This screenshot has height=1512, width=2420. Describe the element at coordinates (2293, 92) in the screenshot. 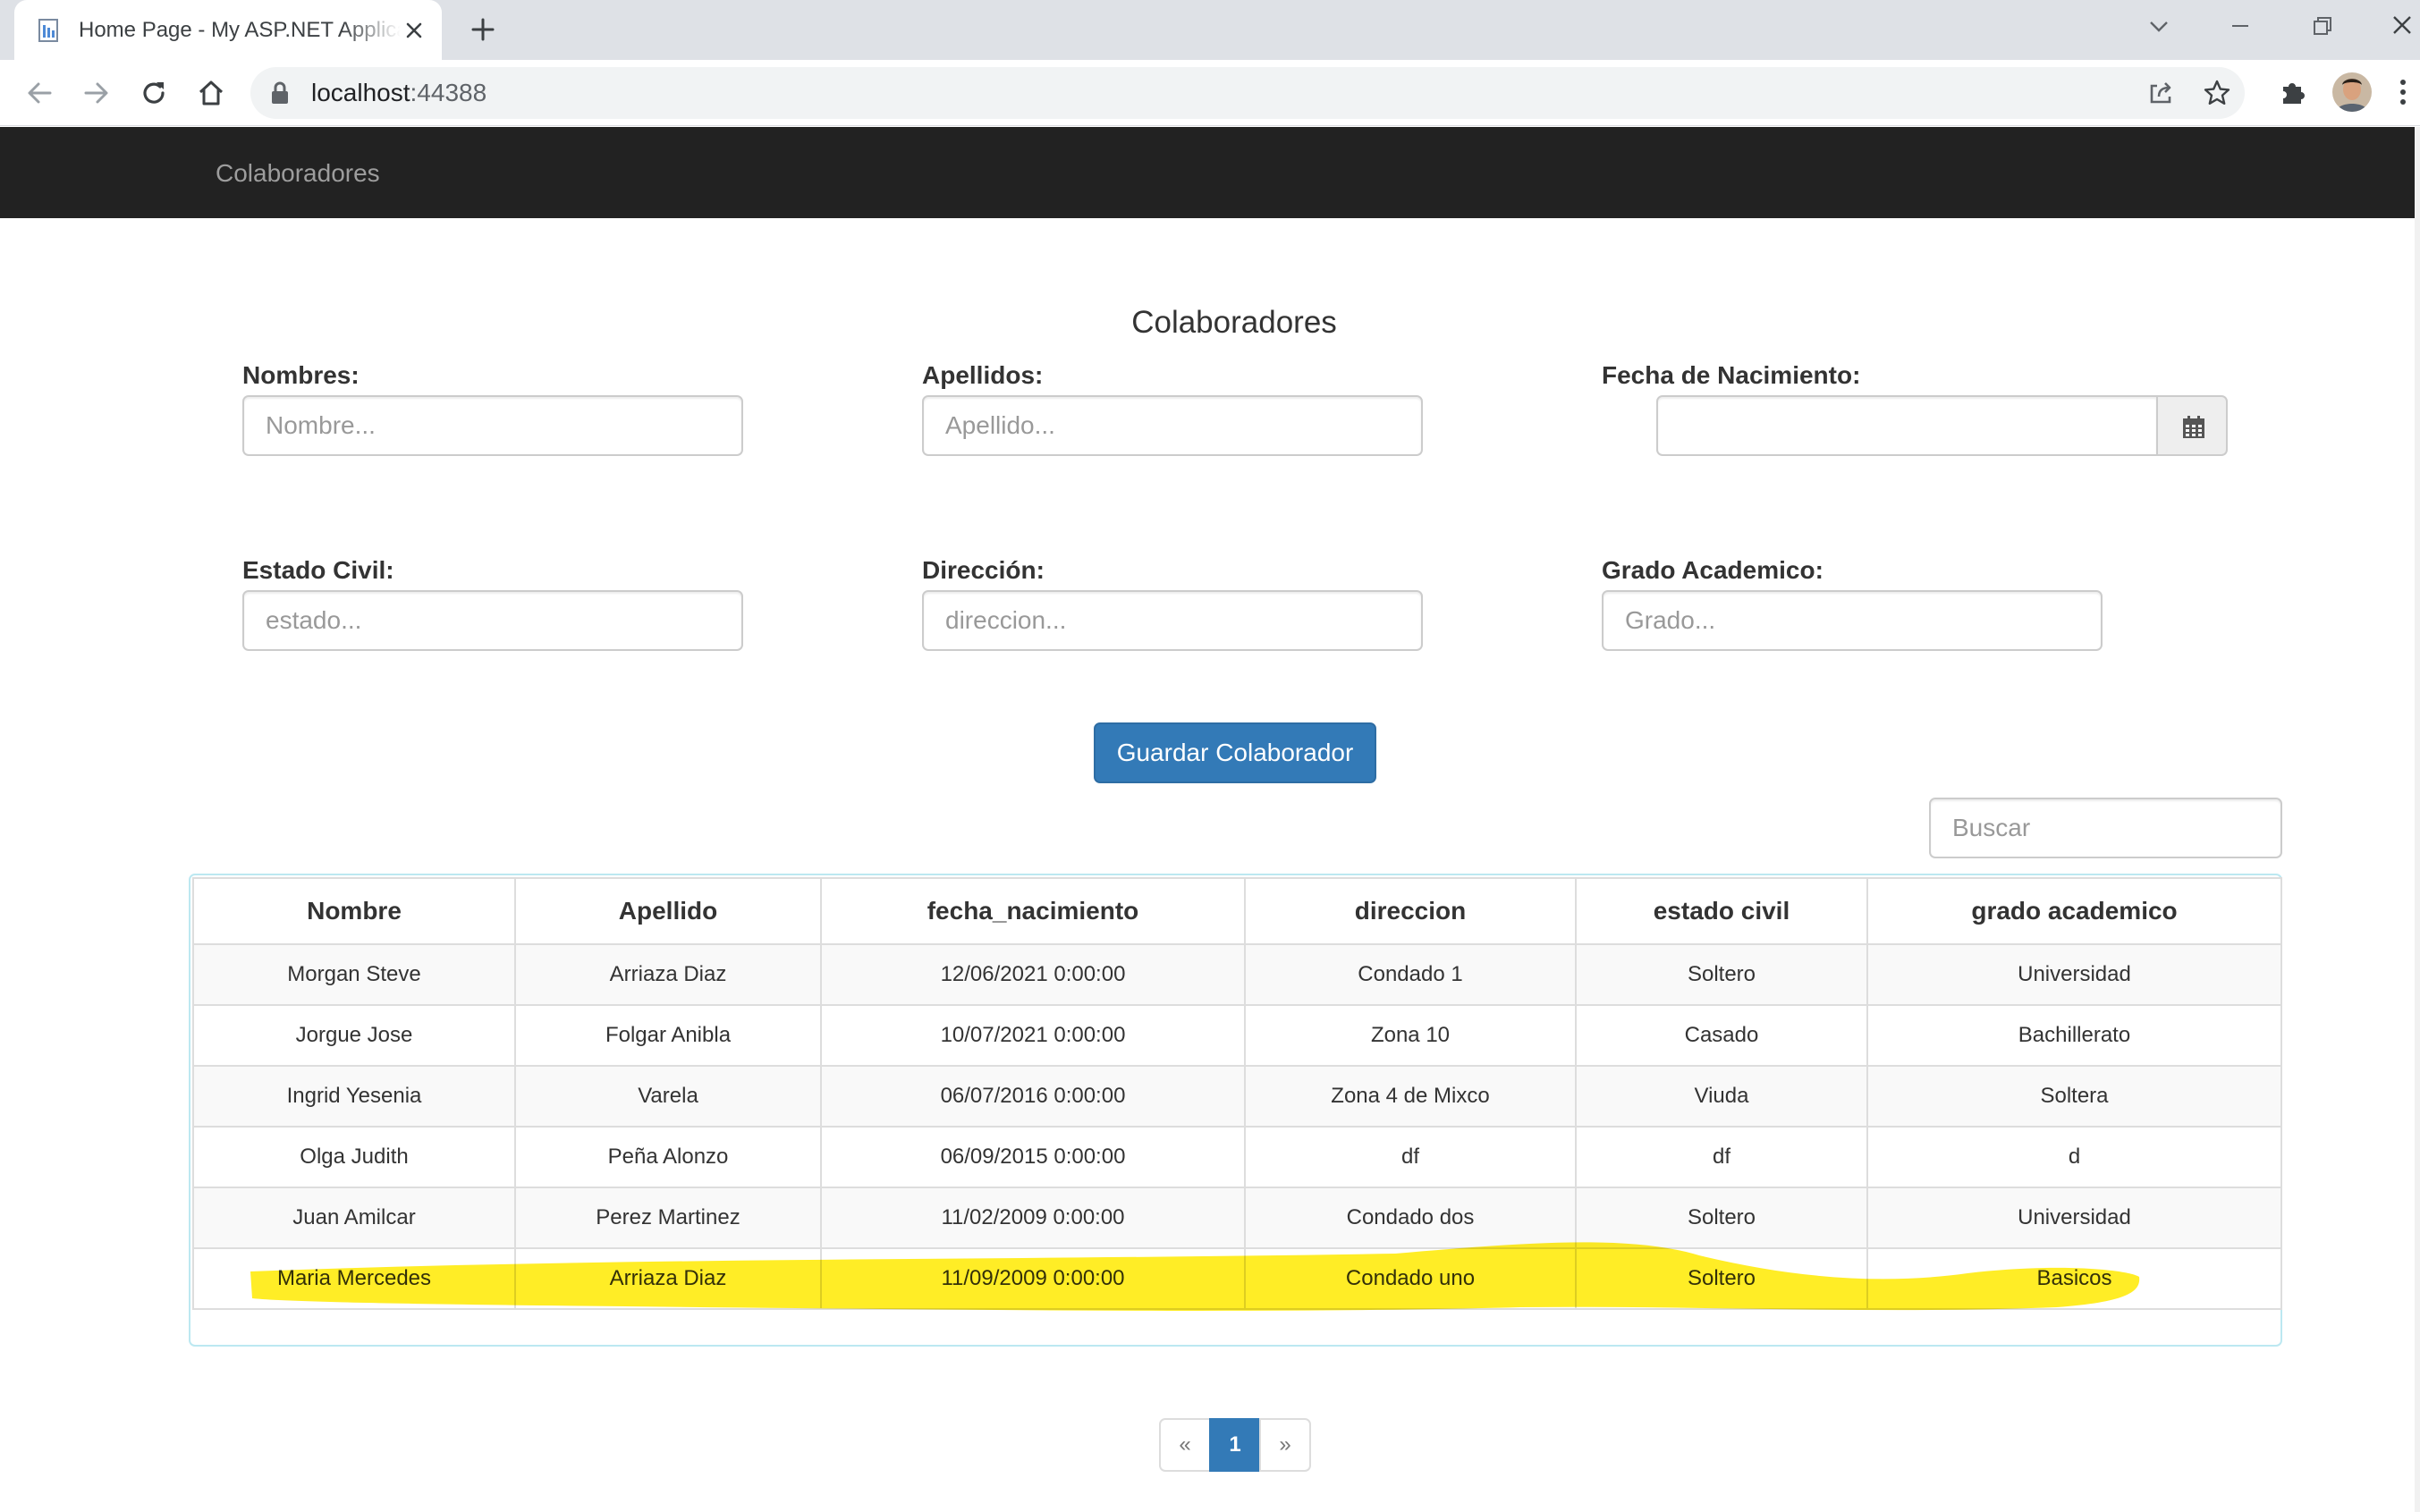

I see `extensions-puzzle-icon` at that location.